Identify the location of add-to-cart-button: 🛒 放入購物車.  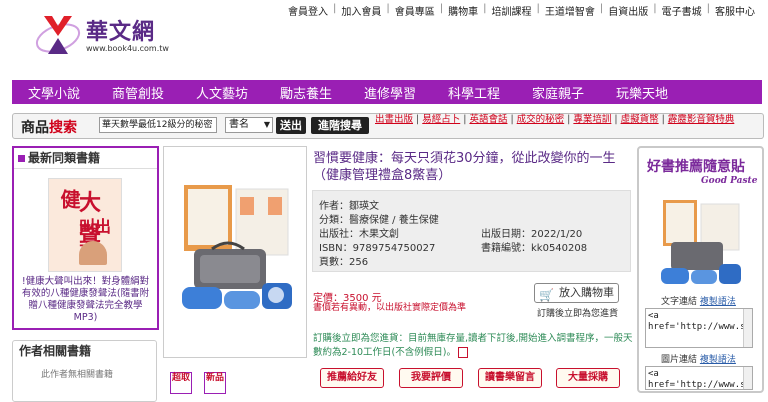
(576, 293).